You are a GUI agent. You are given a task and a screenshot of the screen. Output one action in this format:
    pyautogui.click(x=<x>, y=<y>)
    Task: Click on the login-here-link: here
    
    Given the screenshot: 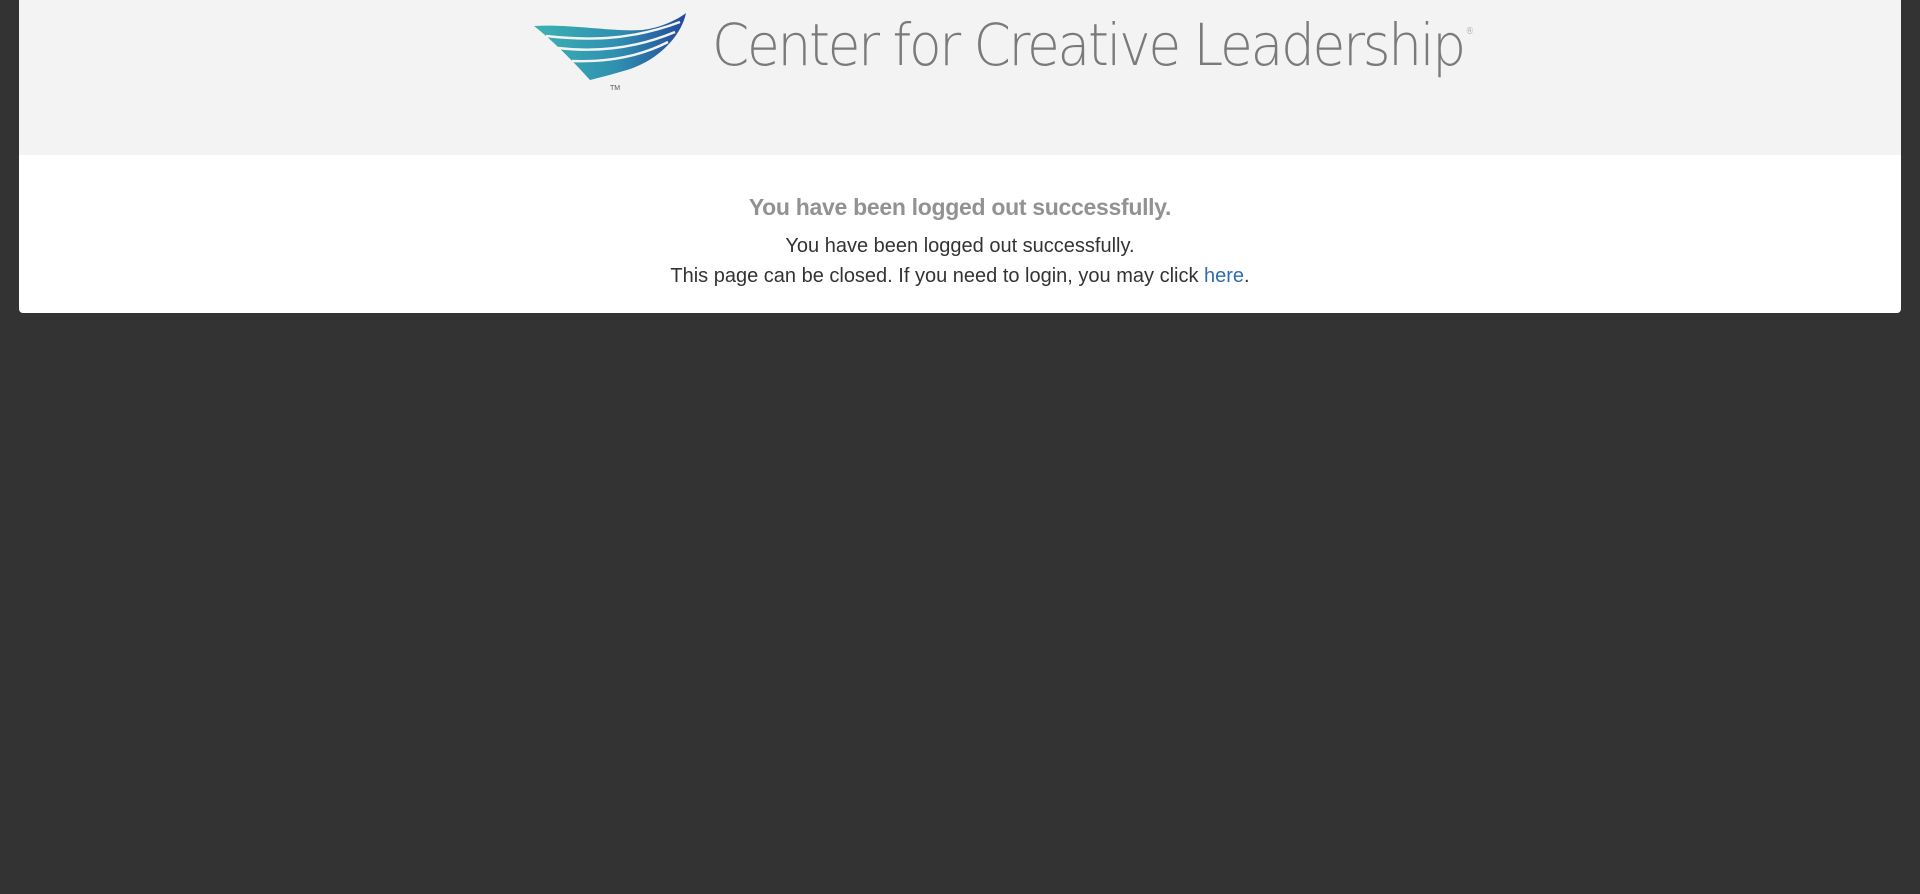 What is the action you would take?
    pyautogui.click(x=1224, y=276)
    